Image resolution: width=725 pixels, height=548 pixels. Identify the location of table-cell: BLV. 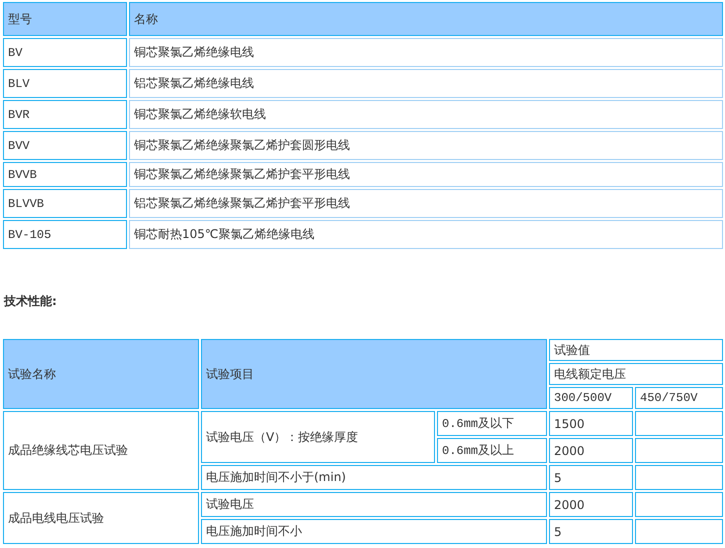
(65, 83).